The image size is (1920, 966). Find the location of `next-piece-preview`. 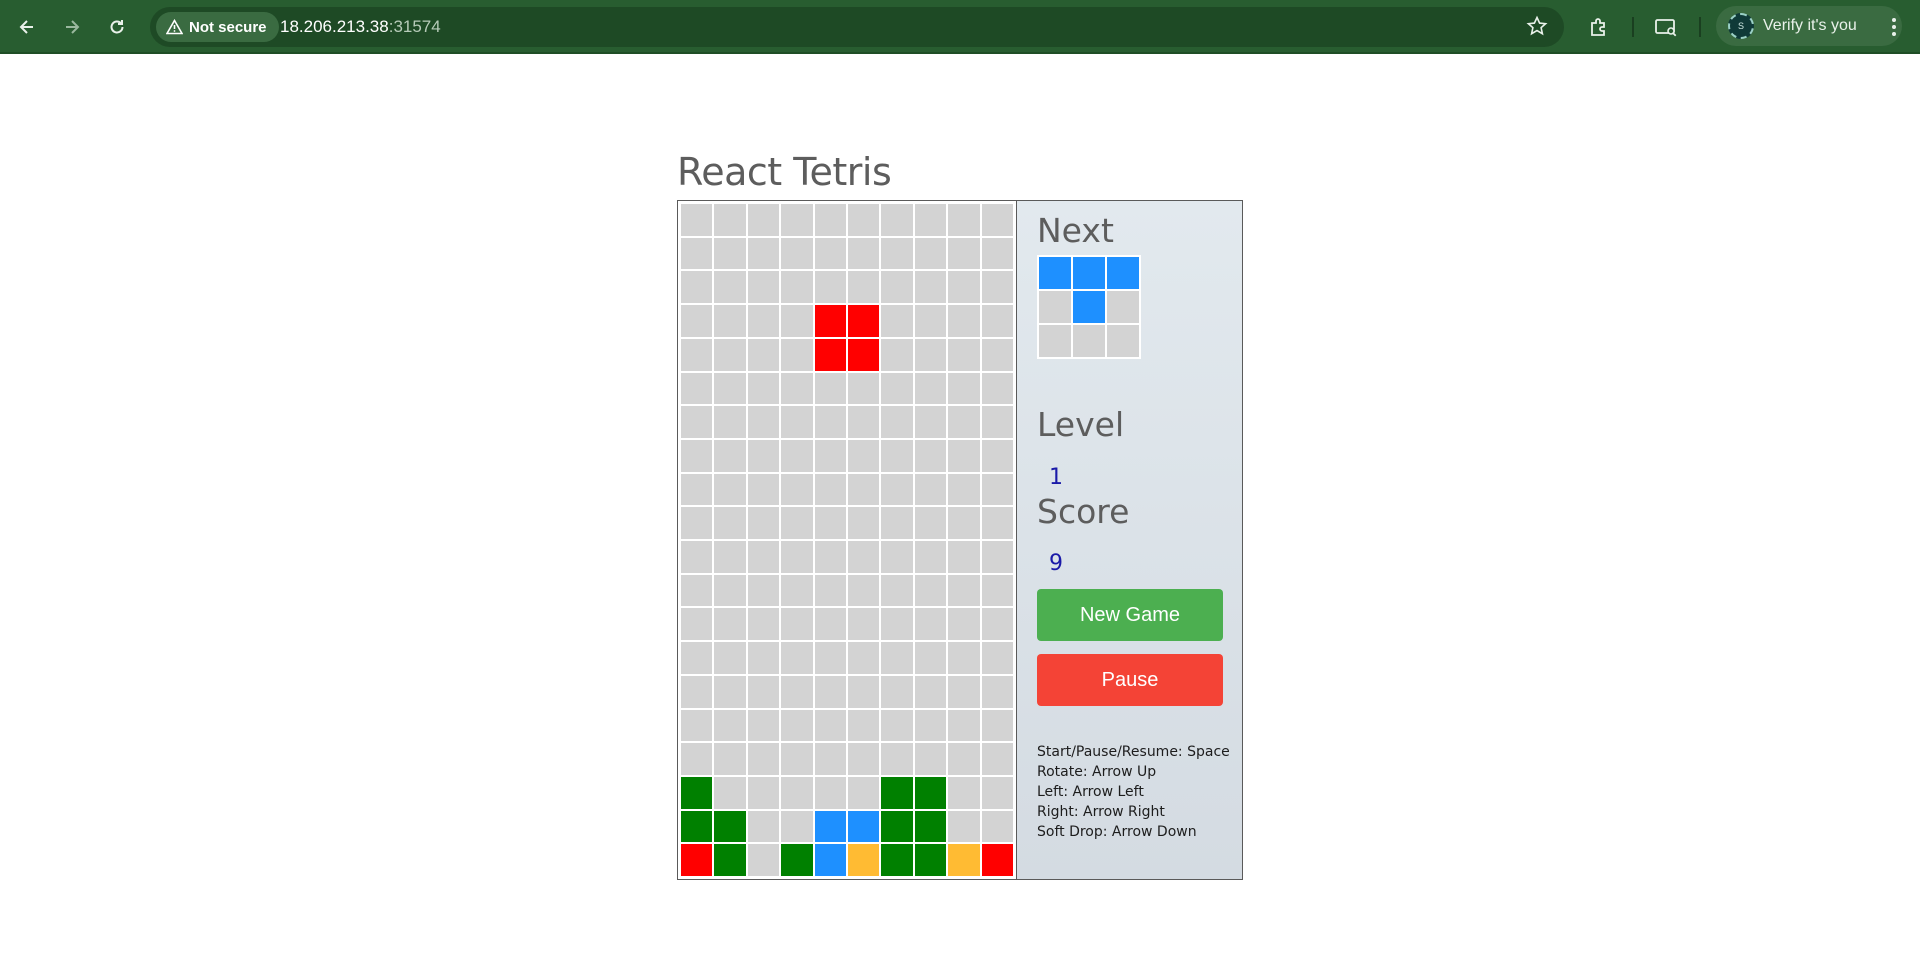

next-piece-preview is located at coordinates (1089, 307).